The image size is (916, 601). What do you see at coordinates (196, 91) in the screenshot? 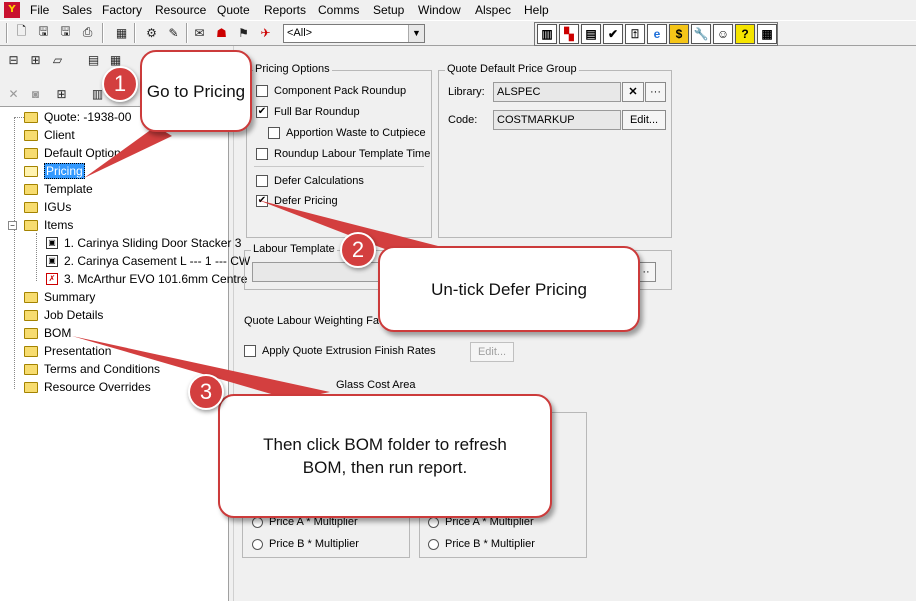
I see `callout-1: Go to Pricing` at bounding box center [196, 91].